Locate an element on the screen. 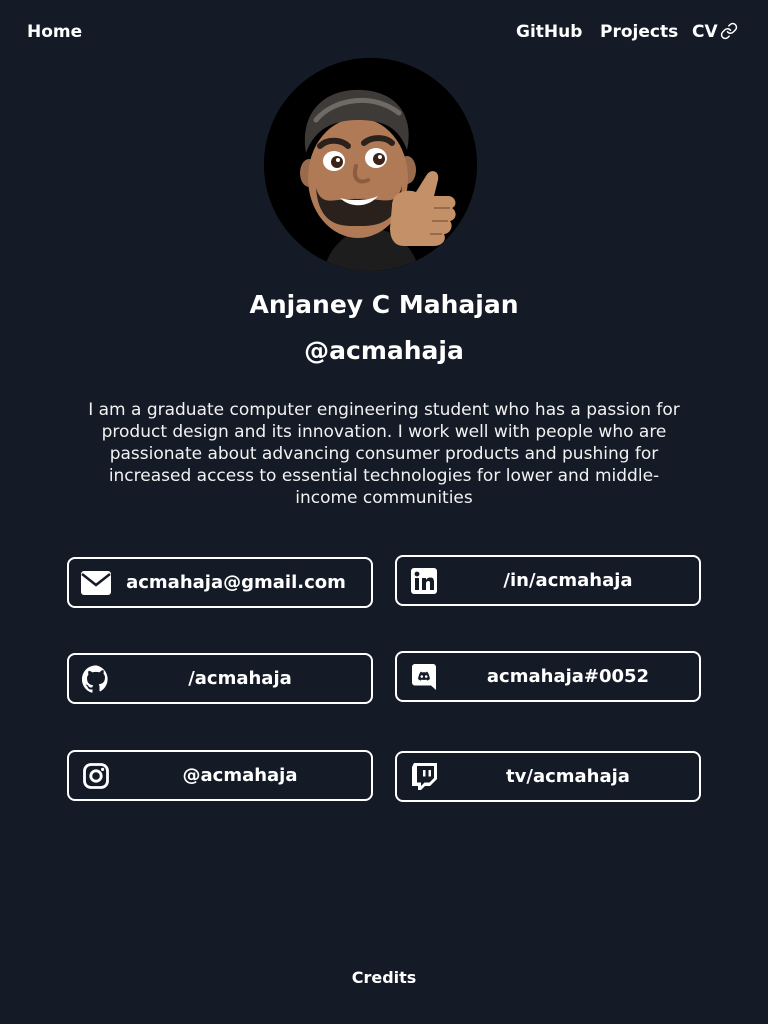 The image size is (768, 1024). email-button: acmahaja@gmail.com is located at coordinates (220, 582).